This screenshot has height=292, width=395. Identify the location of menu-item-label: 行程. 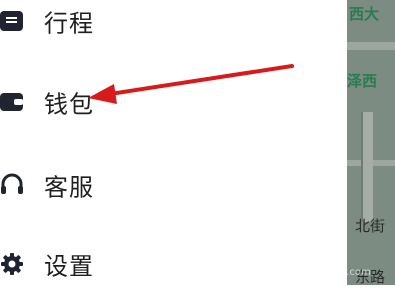
(69, 23).